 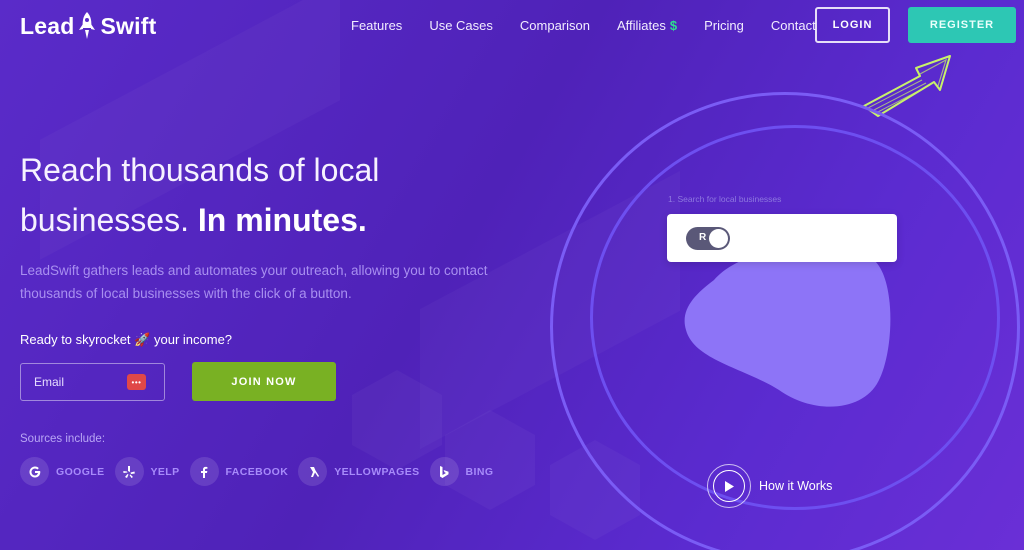 I want to click on search-card: R, so click(x=782, y=238).